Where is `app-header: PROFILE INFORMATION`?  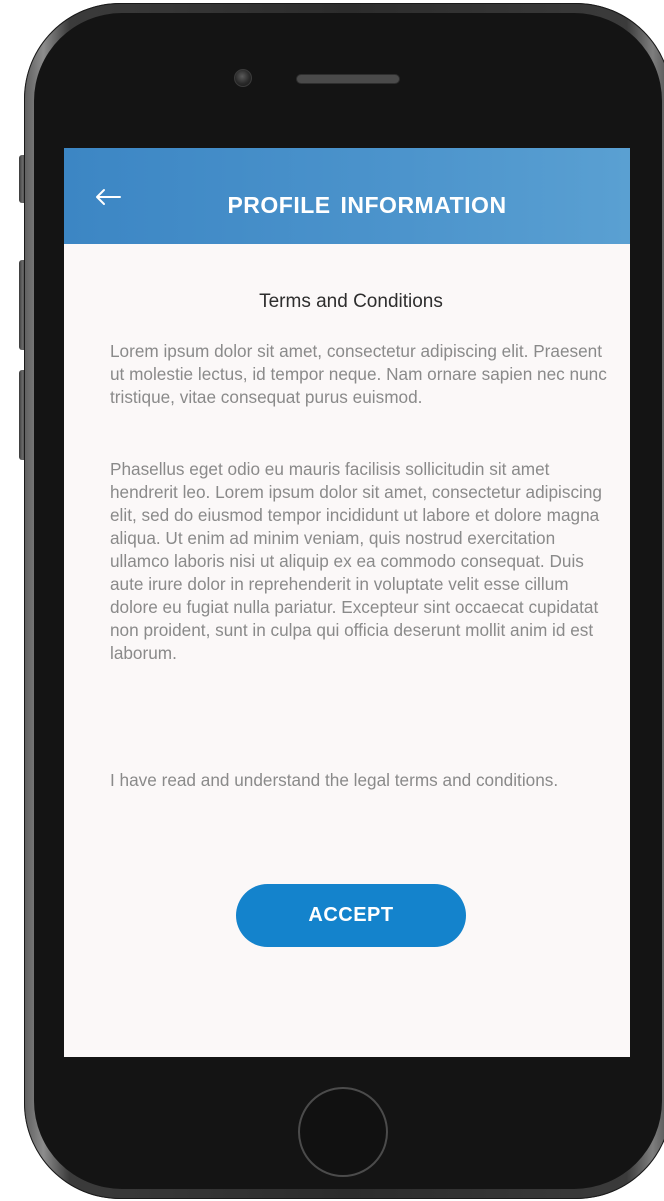
app-header: PROFILE INFORMATION is located at coordinates (347, 196).